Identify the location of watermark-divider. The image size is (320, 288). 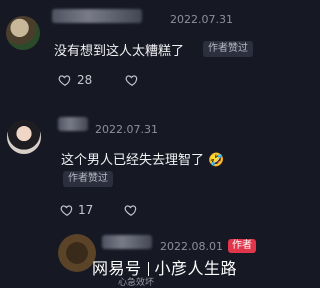
(148, 269).